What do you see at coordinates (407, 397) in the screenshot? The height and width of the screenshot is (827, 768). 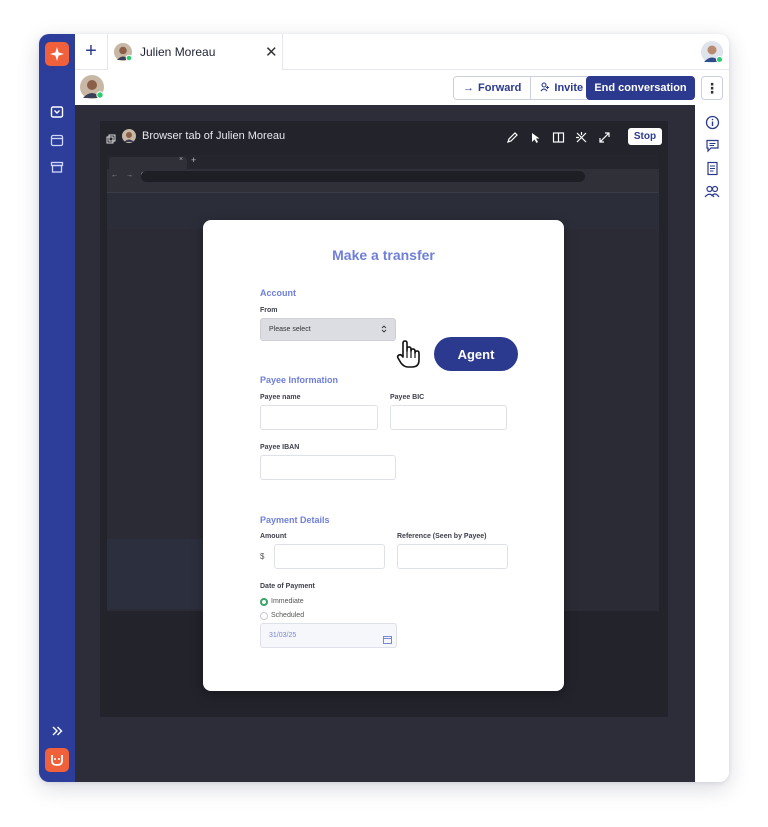 I see `payee-bic-label: Payee BIC` at bounding box center [407, 397].